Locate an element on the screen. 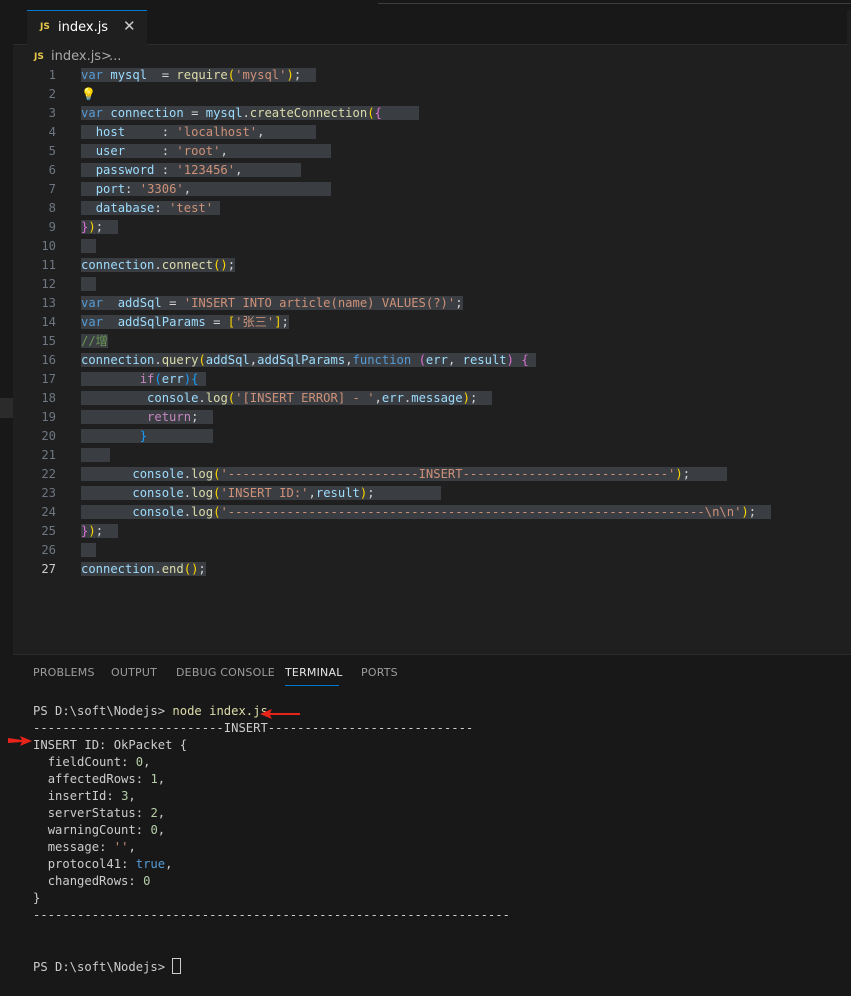 The image size is (851, 996). code-line: 5 user : 'root', is located at coordinates (432, 151).